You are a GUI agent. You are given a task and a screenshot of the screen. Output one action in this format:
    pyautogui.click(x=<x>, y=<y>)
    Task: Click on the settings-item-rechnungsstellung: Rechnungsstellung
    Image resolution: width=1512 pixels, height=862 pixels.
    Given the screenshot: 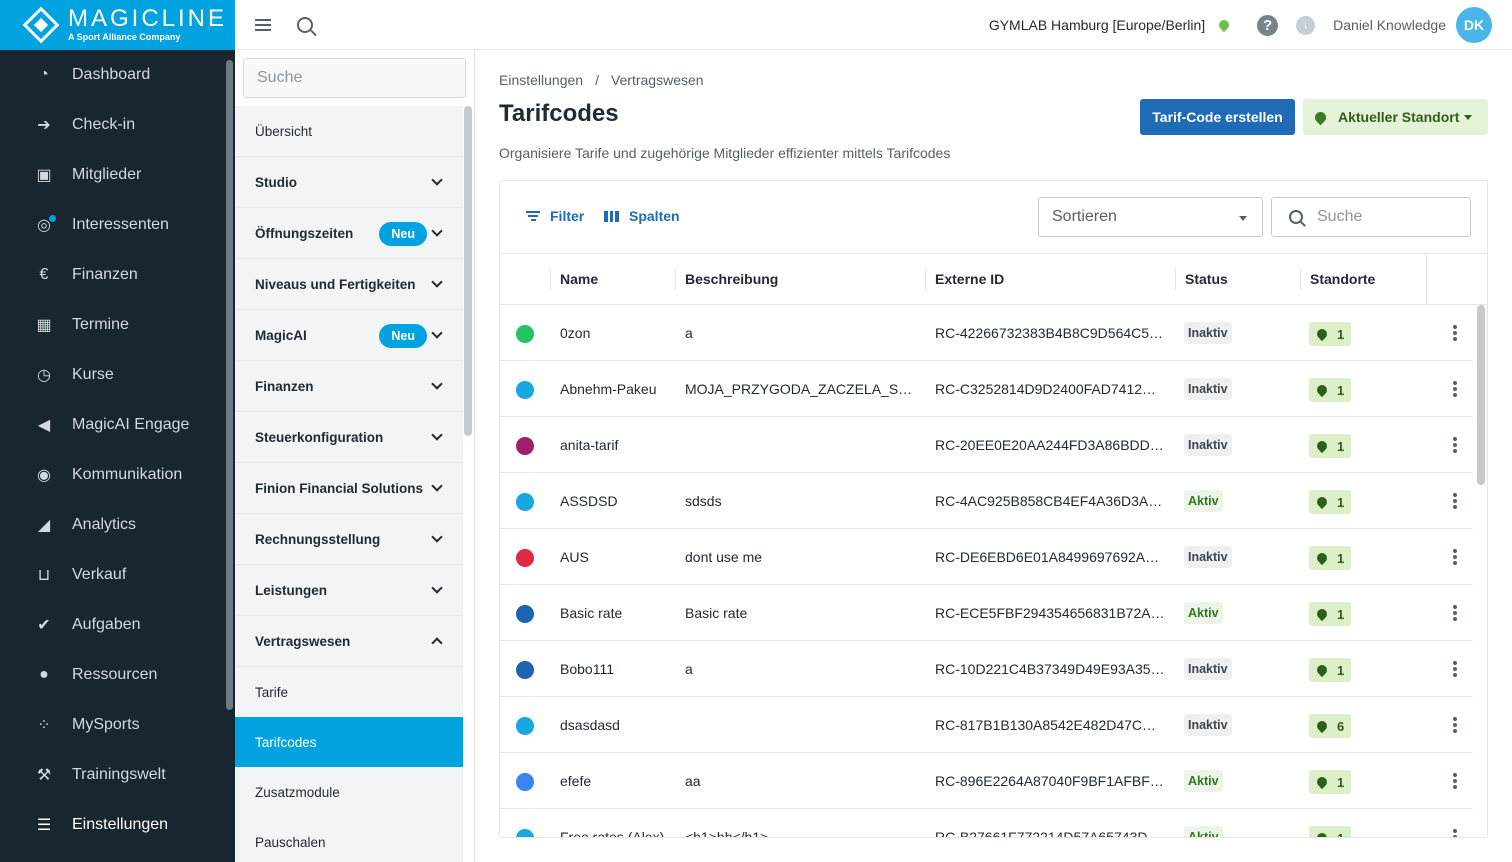 What is the action you would take?
    pyautogui.click(x=349, y=539)
    